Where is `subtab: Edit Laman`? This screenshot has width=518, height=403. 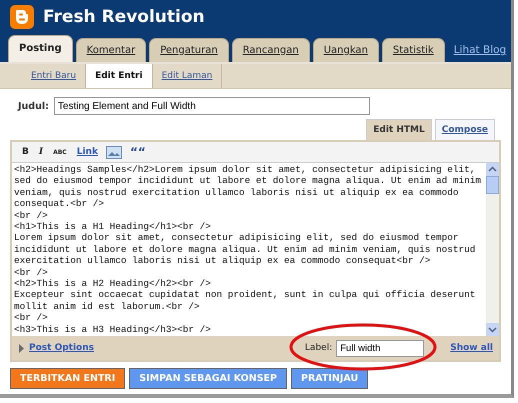 subtab: Edit Laman is located at coordinates (187, 76).